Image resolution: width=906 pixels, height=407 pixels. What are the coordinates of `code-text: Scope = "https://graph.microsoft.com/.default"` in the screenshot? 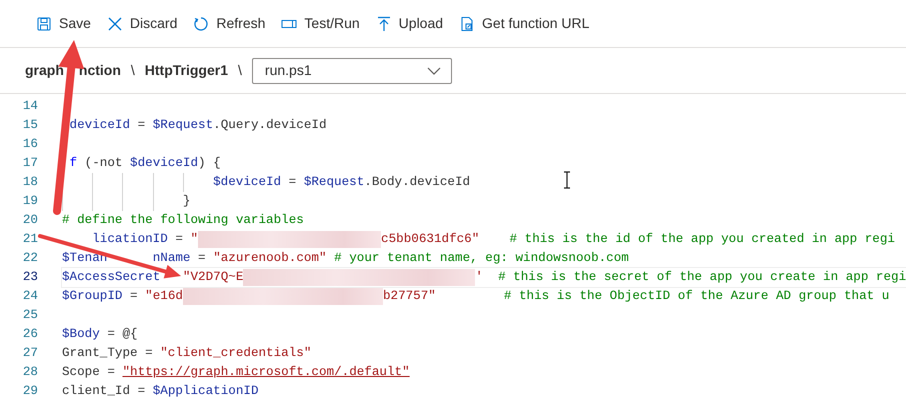 It's located at (236, 373).